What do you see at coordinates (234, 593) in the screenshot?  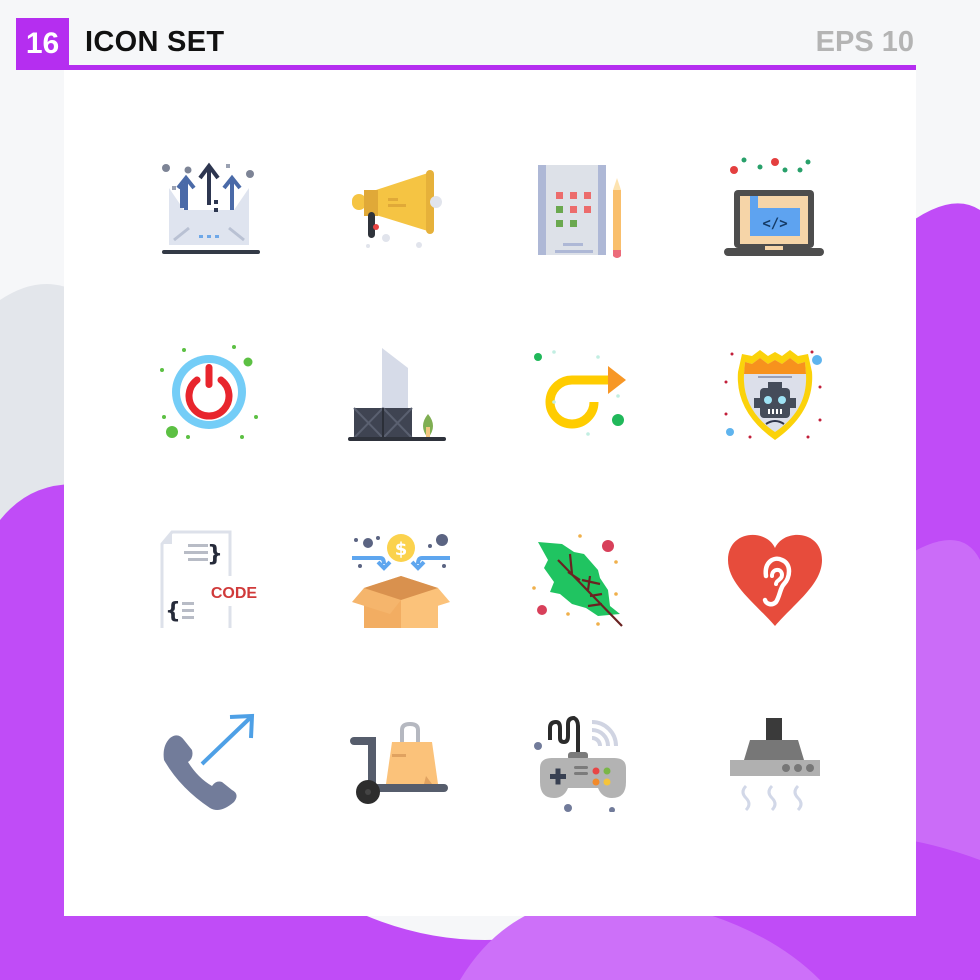 I see `code-label: CODE` at bounding box center [234, 593].